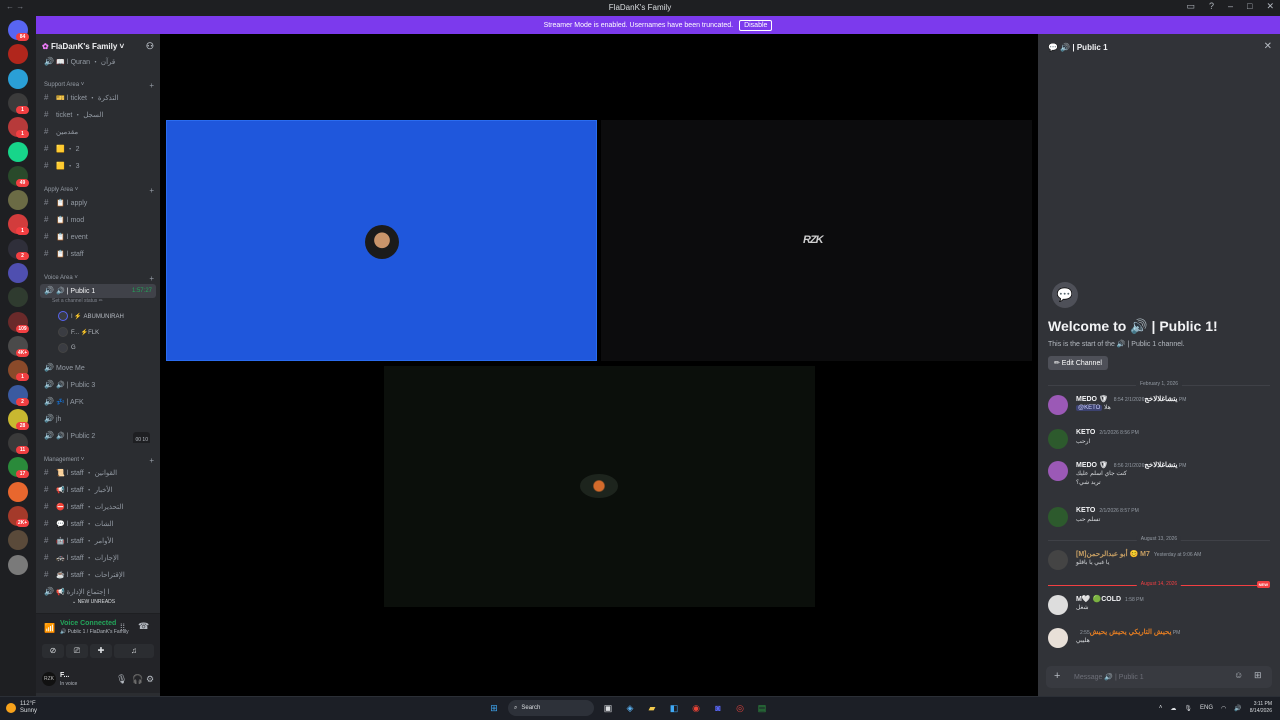 The height and width of the screenshot is (720, 1280). I want to click on voice-user: ا ⚡ ABUMUNIRAH, so click(91, 316).